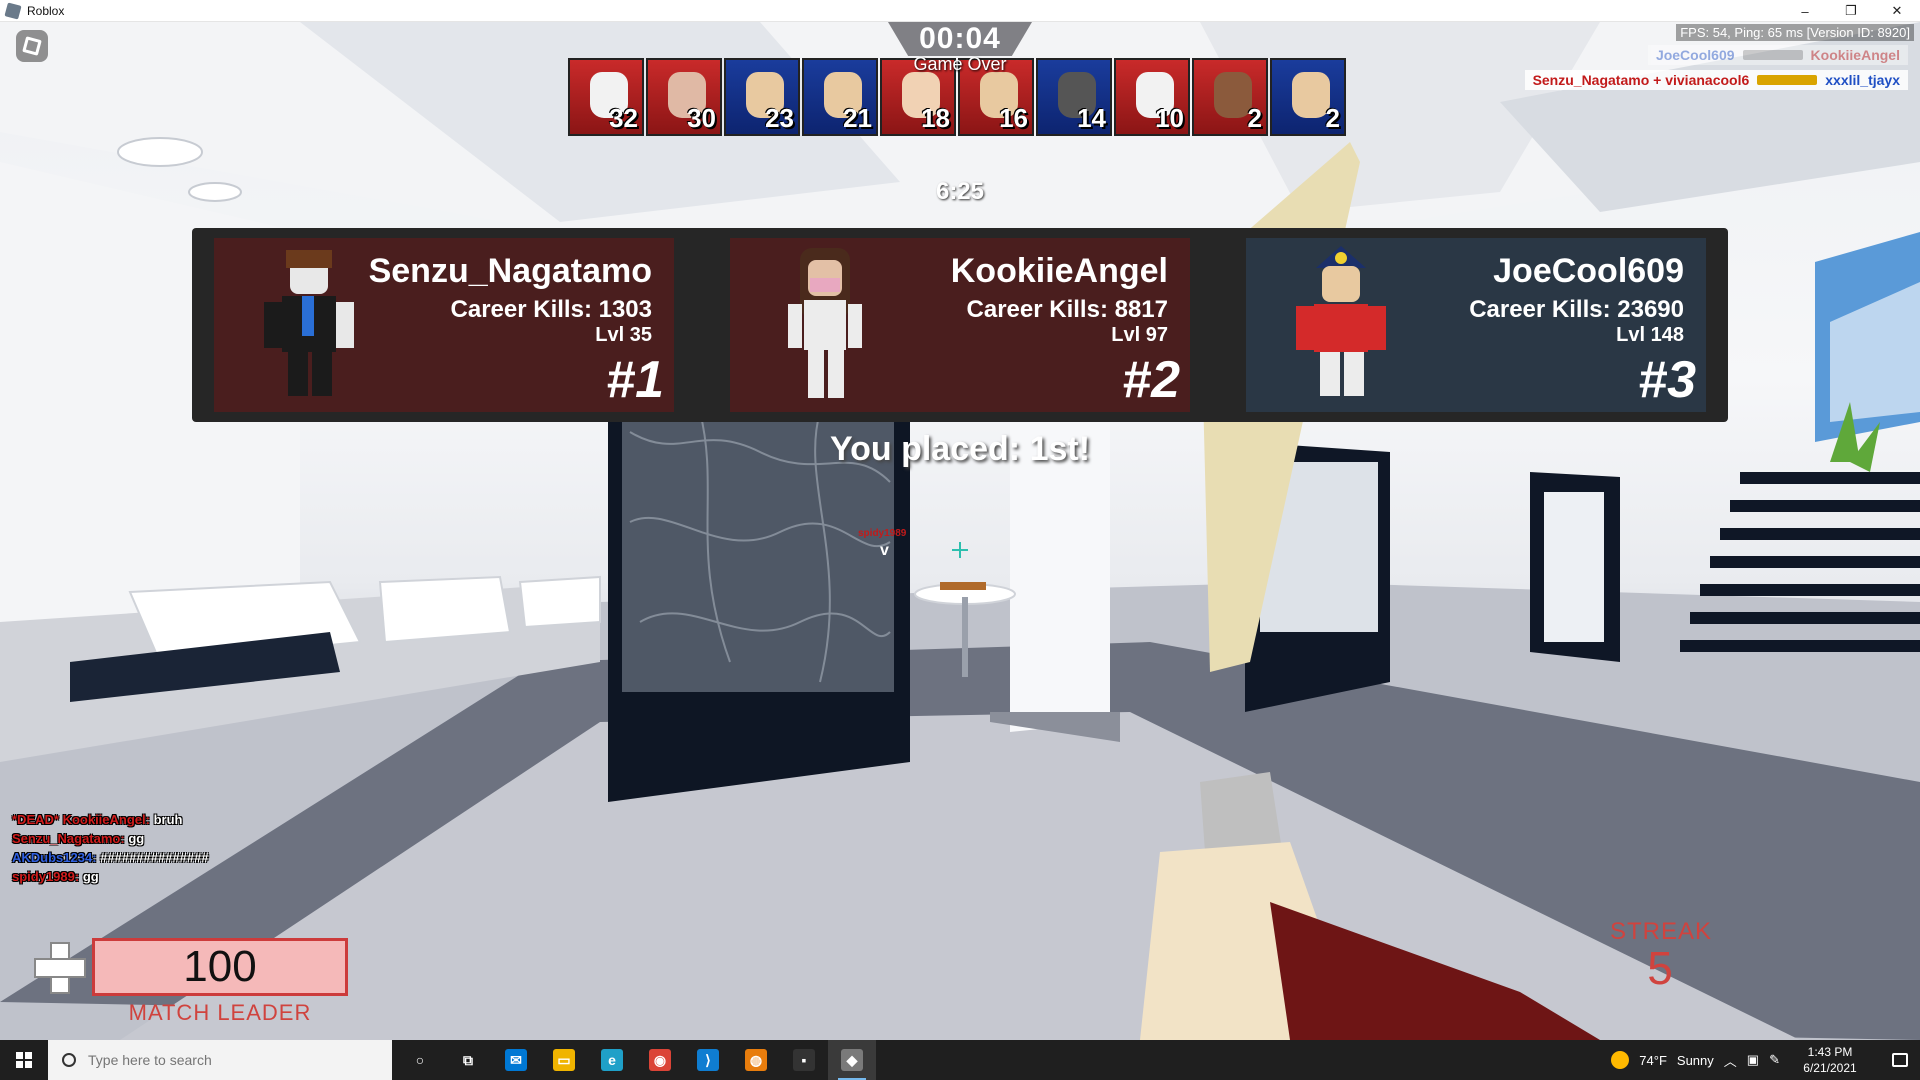  What do you see at coordinates (1774, 1060) in the screenshot?
I see `pen-icon: ✎` at bounding box center [1774, 1060].